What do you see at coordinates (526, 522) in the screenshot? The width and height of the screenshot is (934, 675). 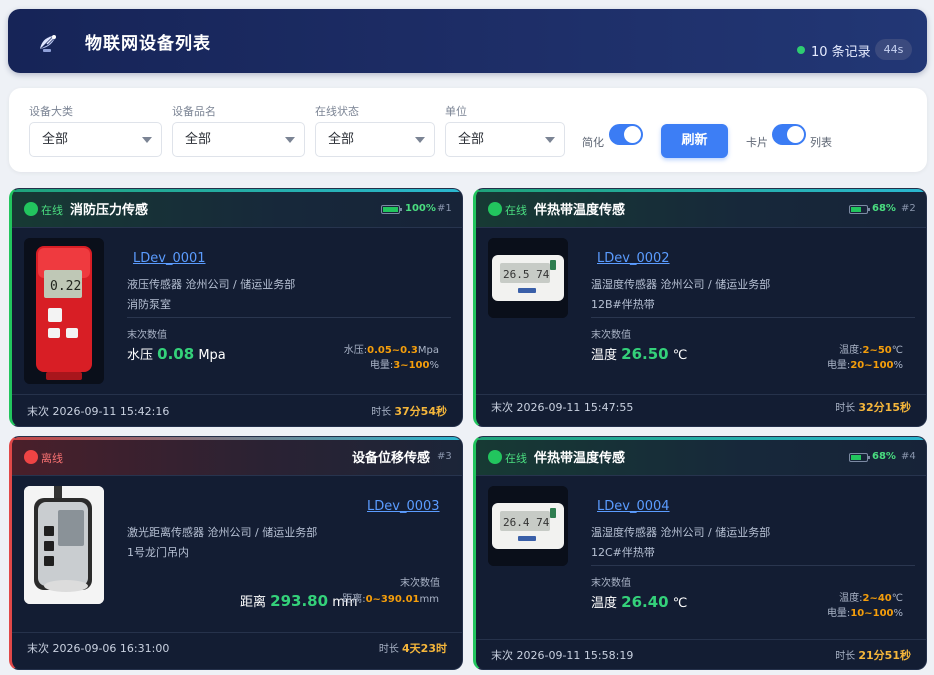 I see `svg-text: 26.4 74` at bounding box center [526, 522].